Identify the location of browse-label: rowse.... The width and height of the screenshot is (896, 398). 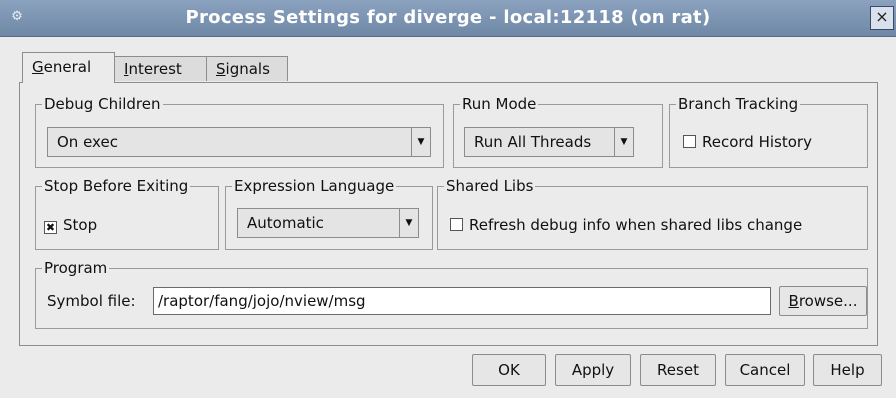
(828, 301).